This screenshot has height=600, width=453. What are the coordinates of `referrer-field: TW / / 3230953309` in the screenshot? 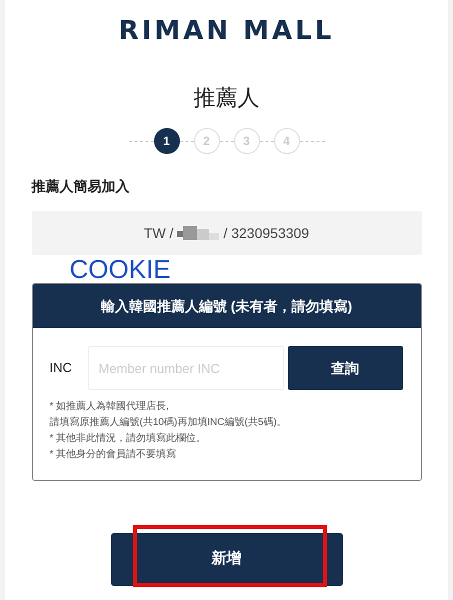 It's located at (227, 233).